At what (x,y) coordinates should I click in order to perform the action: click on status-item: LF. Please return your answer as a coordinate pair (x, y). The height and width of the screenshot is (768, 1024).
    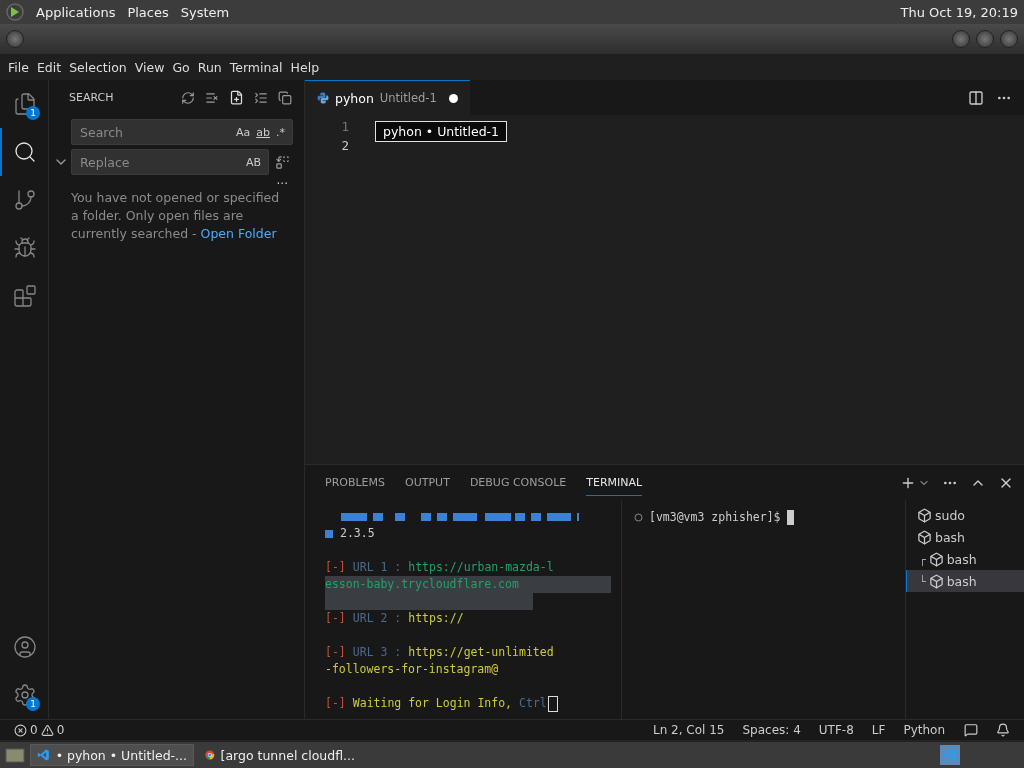
    Looking at the image, I should click on (878, 730).